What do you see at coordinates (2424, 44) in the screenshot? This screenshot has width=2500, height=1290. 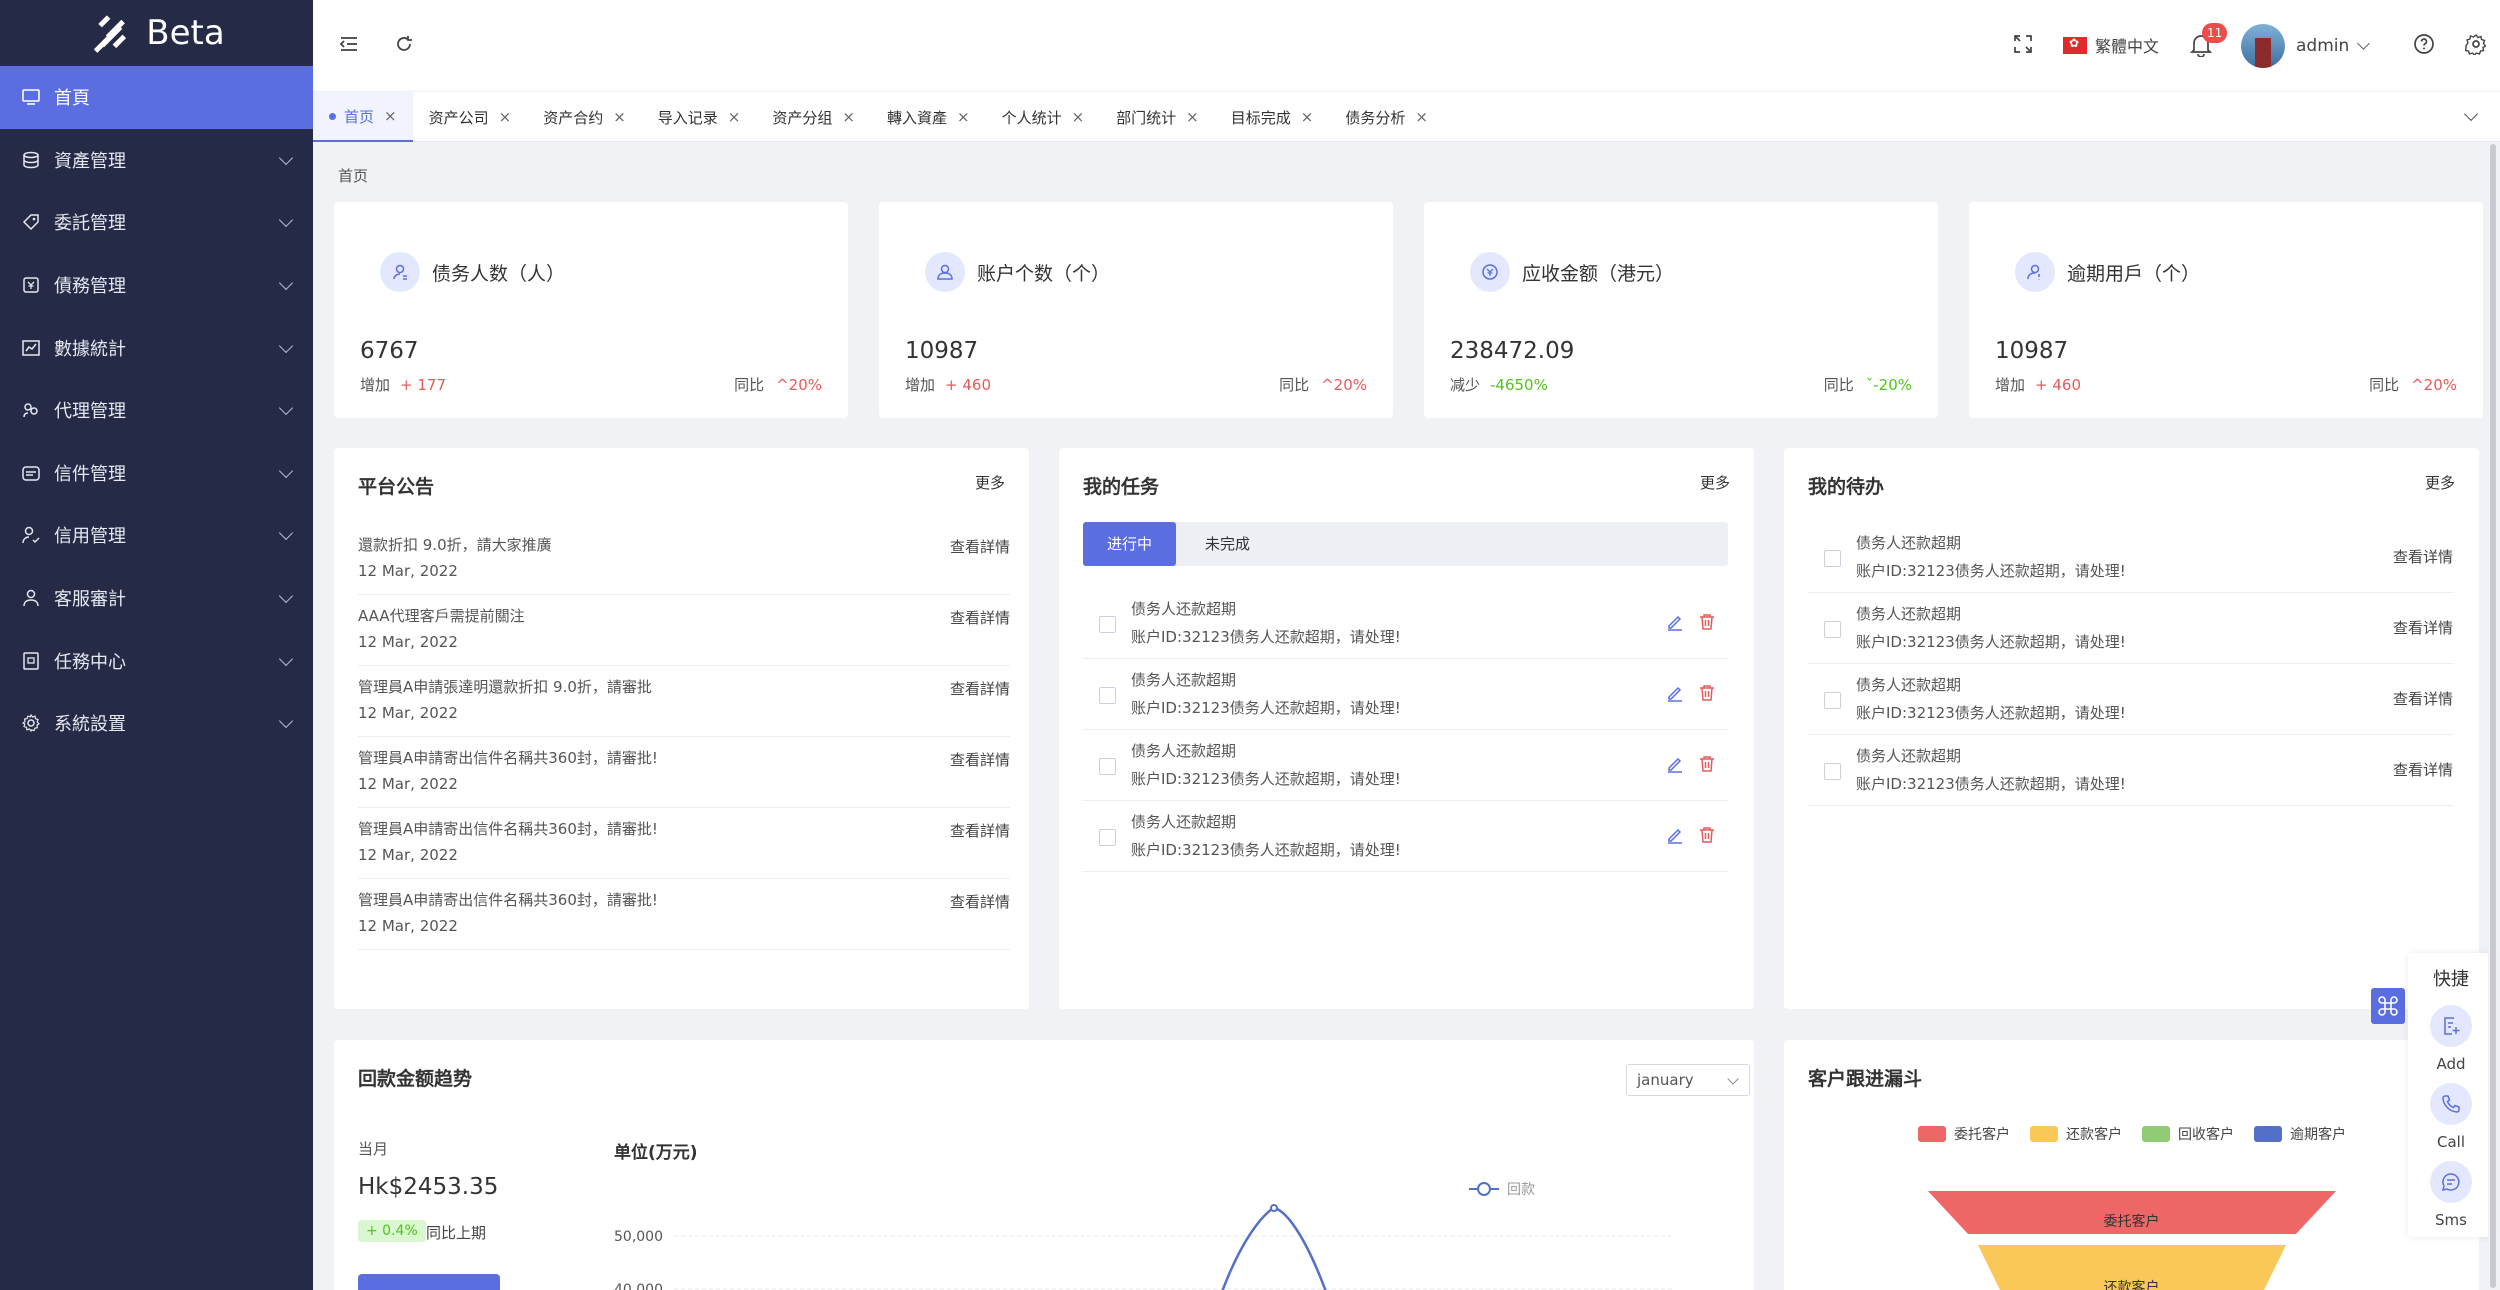 I see `help-icon` at bounding box center [2424, 44].